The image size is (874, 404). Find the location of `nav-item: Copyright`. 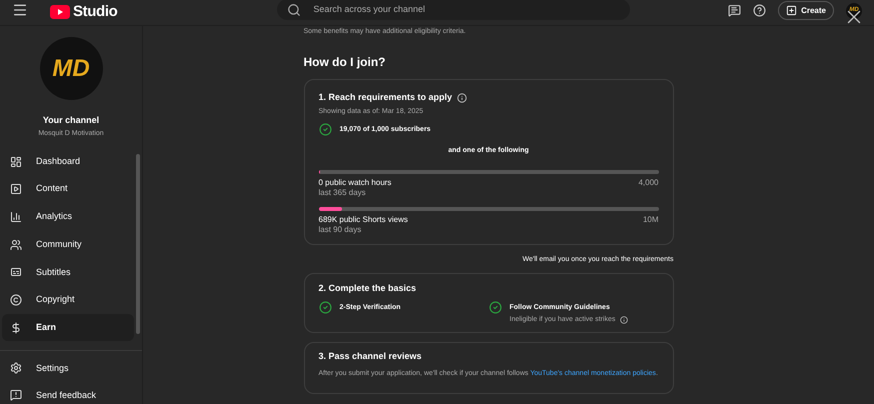

nav-item: Copyright is located at coordinates (68, 300).